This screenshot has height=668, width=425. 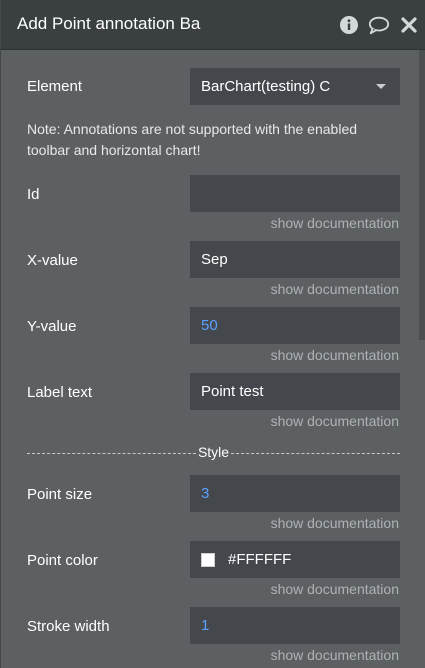 What do you see at coordinates (55, 86) in the screenshot?
I see `element-label: Element` at bounding box center [55, 86].